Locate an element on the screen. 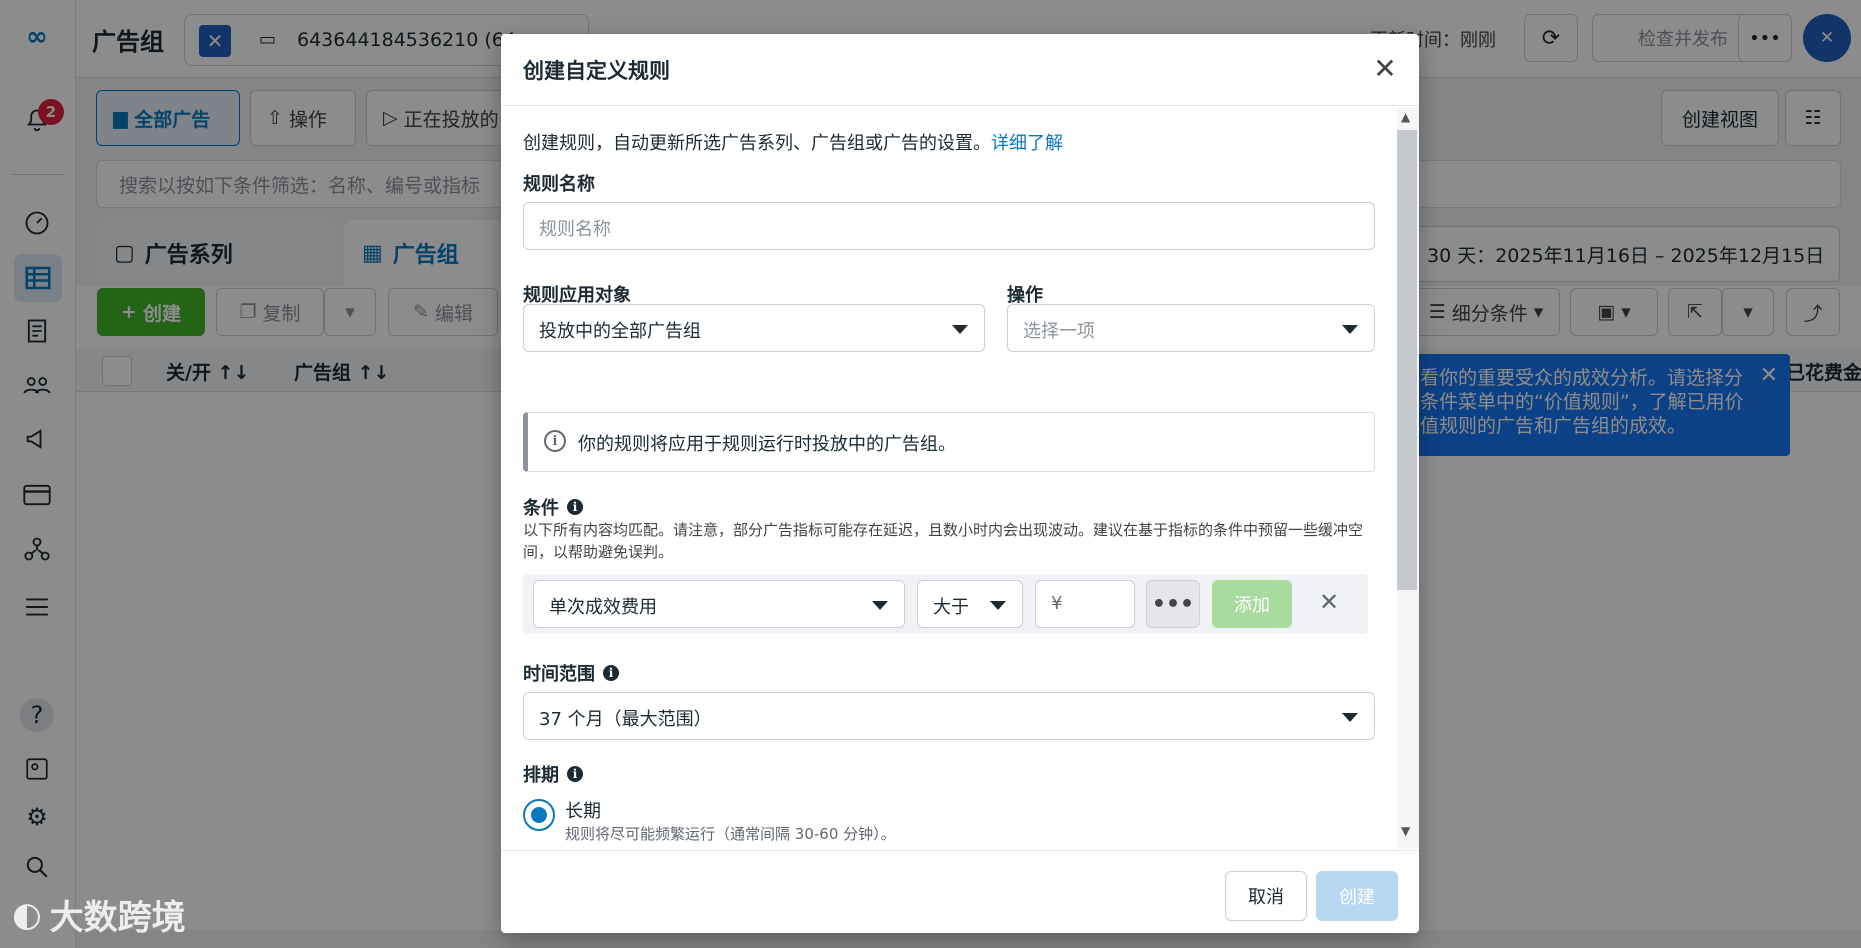  schedule-label-row: 排期 i is located at coordinates (553, 774).